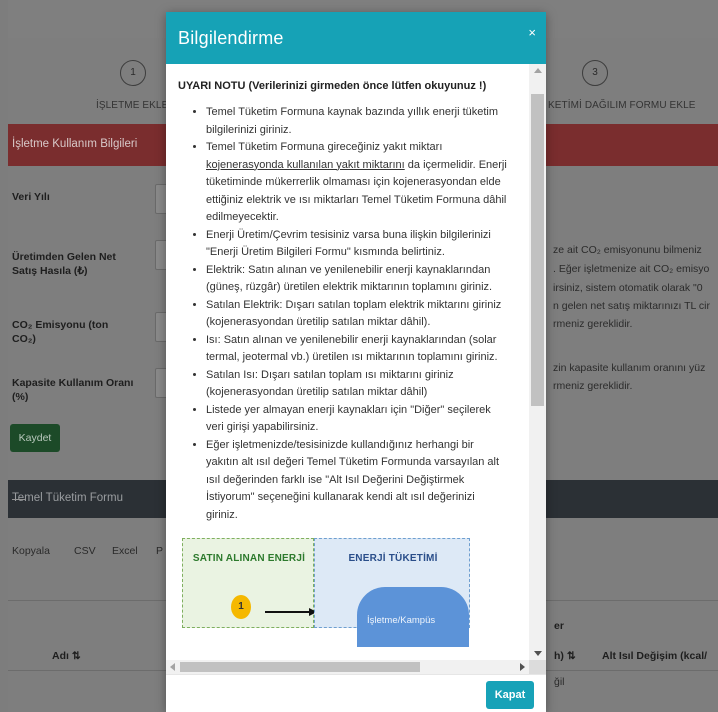 The image size is (718, 712). Describe the element at coordinates (85, 551) in the screenshot. I see `csv-button: CSV` at that location.